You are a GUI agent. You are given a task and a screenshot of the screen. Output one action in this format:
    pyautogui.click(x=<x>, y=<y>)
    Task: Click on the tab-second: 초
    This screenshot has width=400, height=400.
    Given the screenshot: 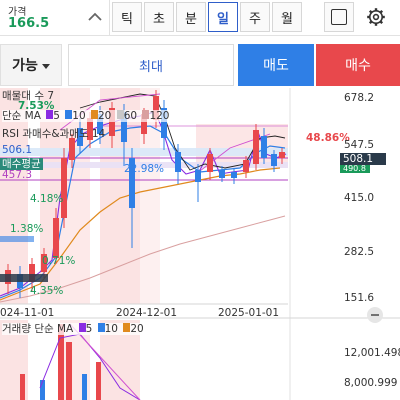 What is the action you would take?
    pyautogui.click(x=159, y=17)
    